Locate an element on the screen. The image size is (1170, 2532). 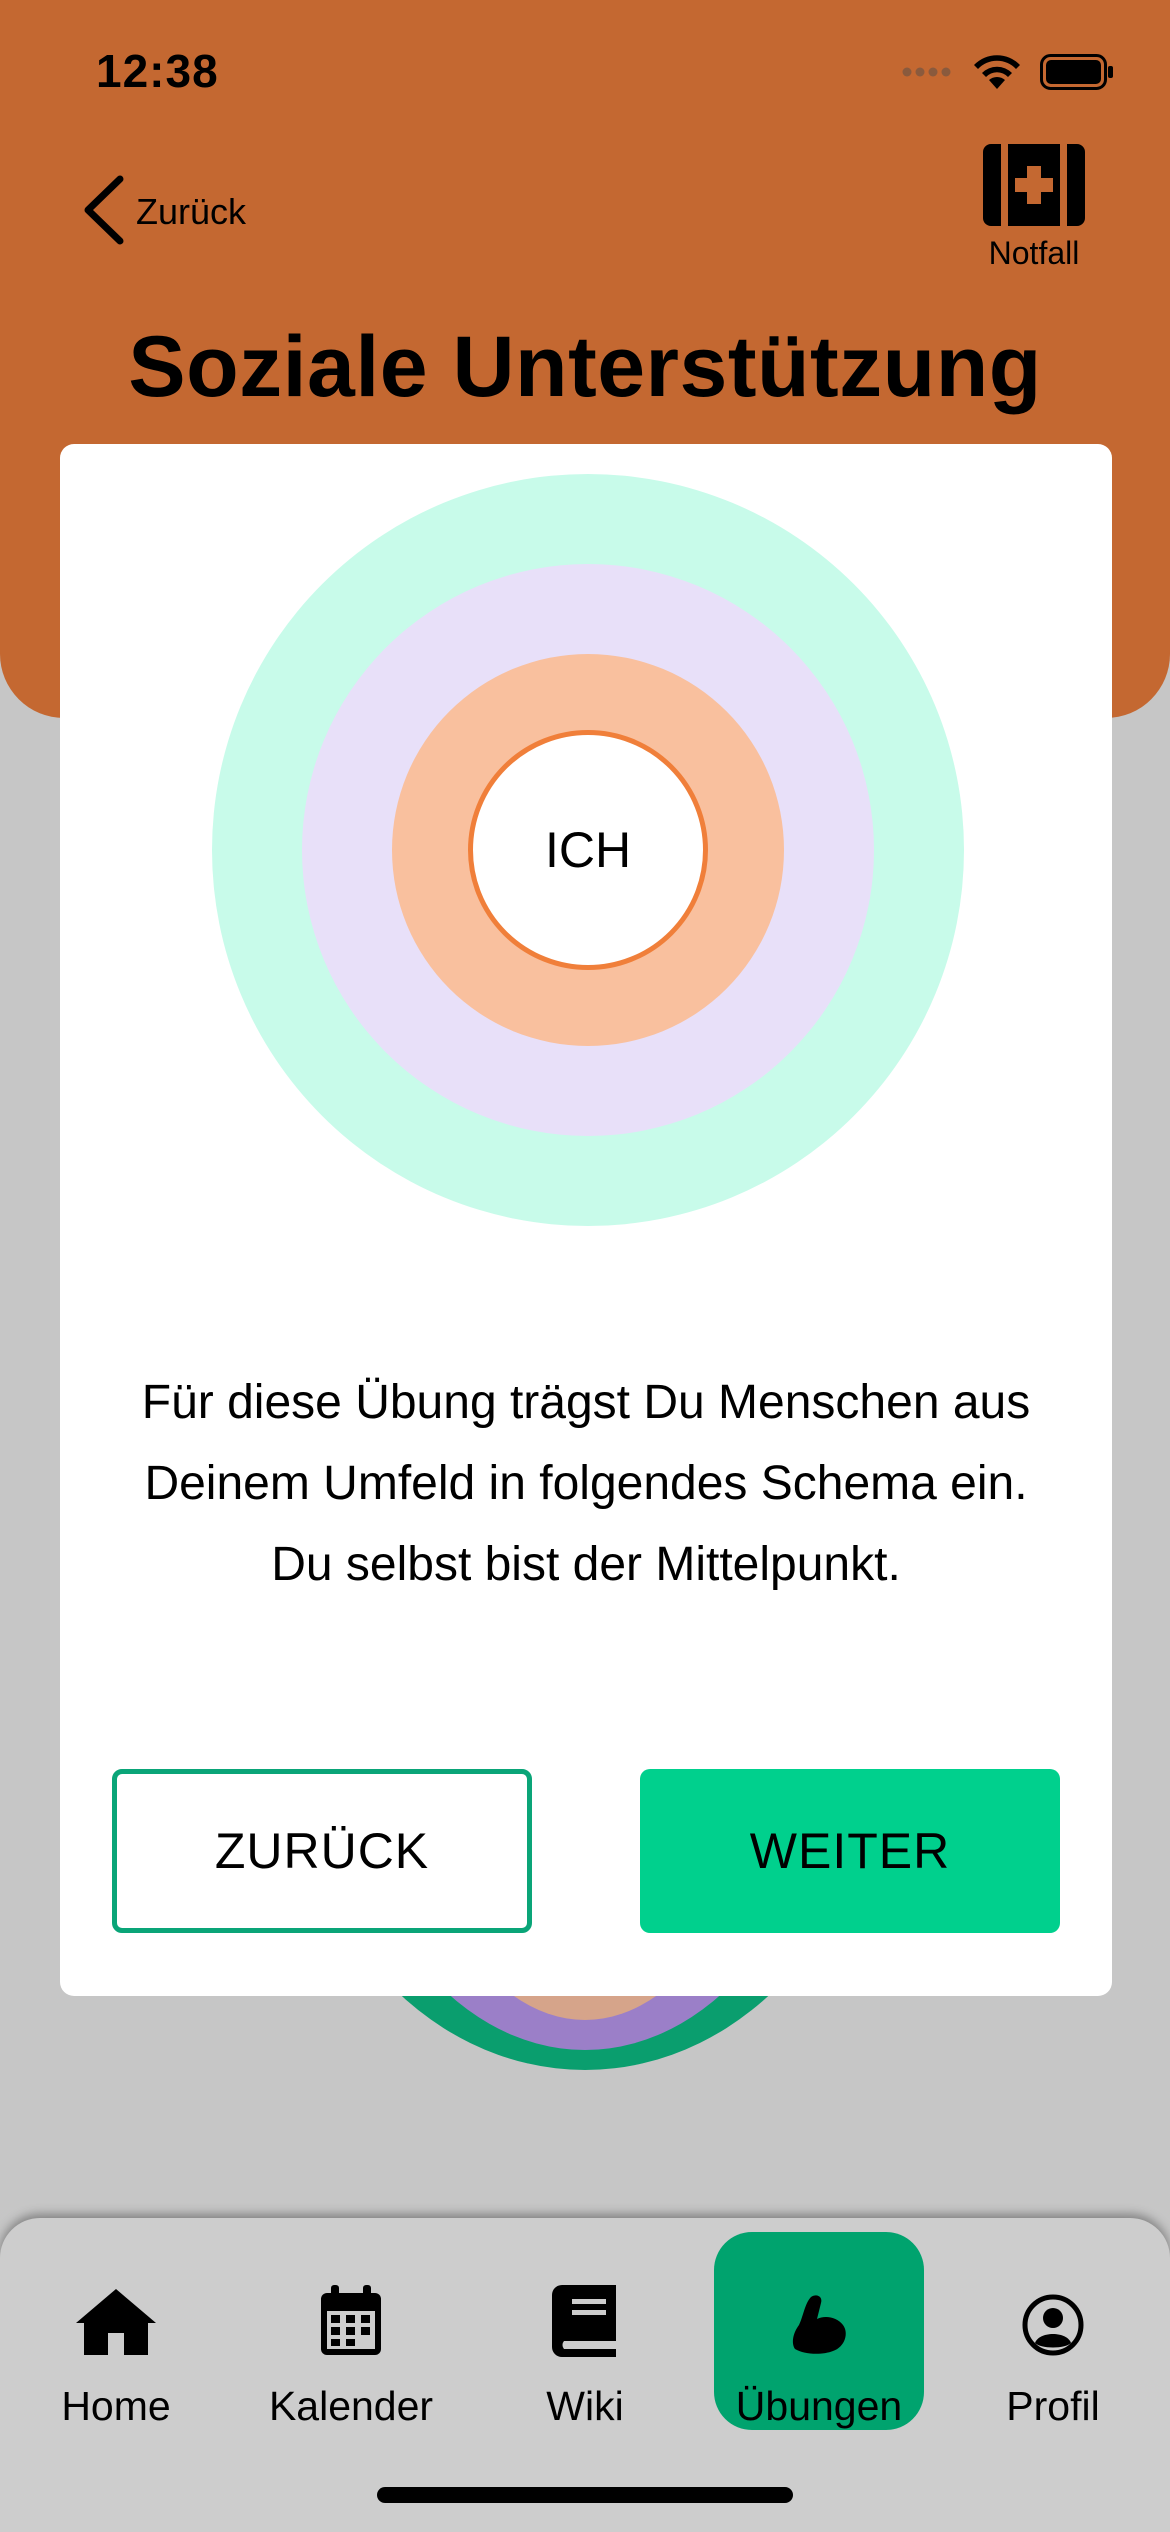
back-step-label: ZURÜCK is located at coordinates (322, 1851).